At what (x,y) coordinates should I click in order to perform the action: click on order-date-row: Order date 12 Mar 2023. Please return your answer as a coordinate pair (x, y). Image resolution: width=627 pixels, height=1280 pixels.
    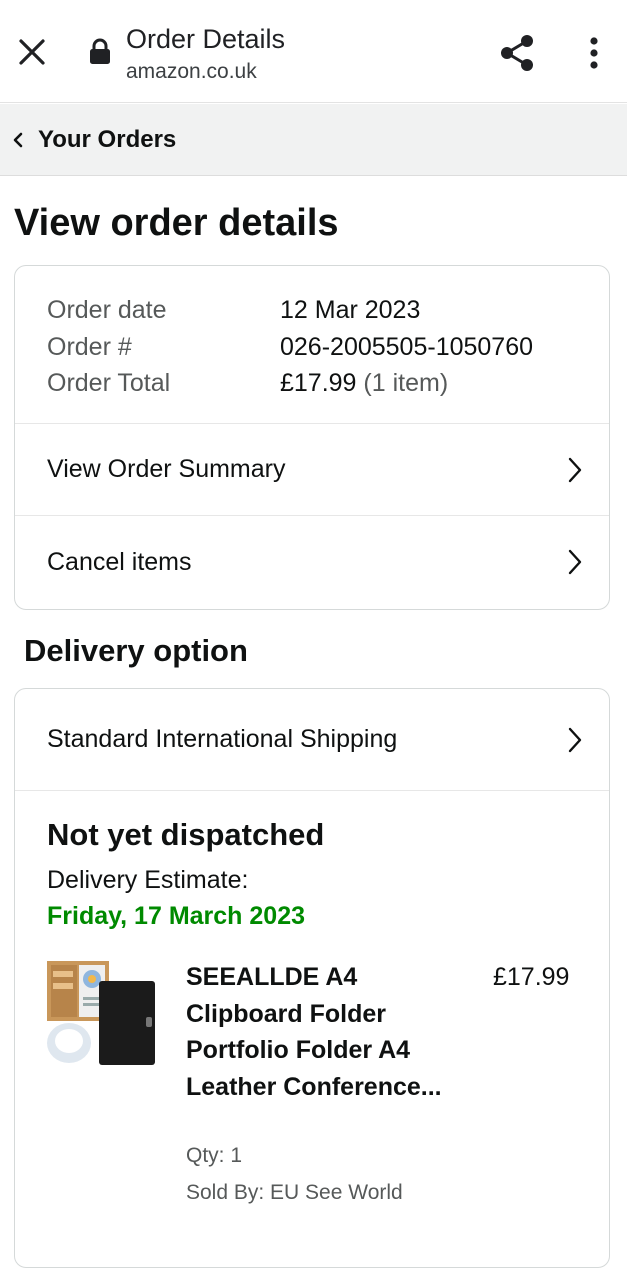
    Looking at the image, I should click on (312, 310).